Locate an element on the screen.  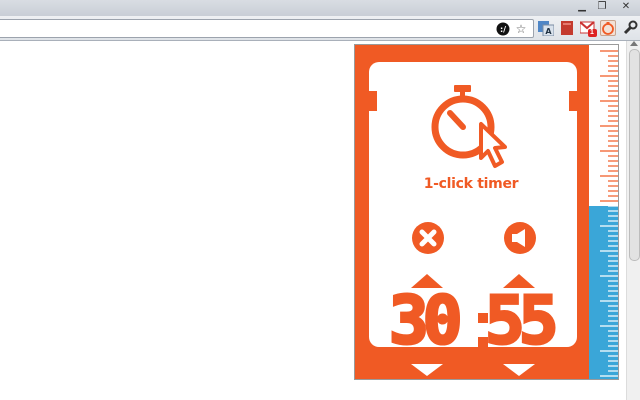
panel-notch-right is located at coordinates (573, 101).